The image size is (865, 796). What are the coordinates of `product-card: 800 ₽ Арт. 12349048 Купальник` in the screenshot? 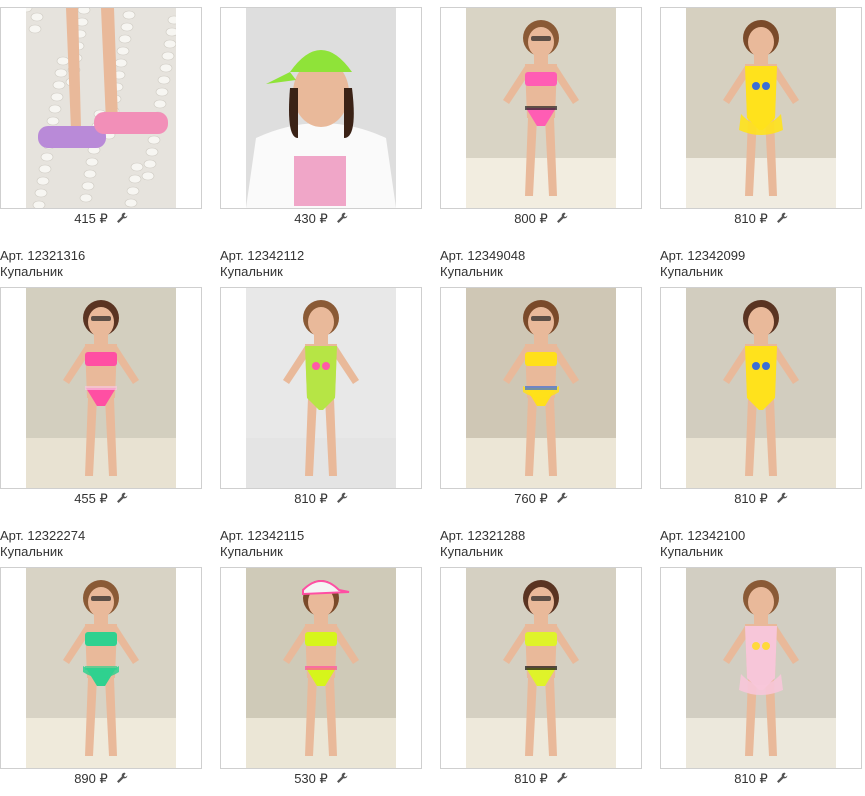 It's located at (541, 143).